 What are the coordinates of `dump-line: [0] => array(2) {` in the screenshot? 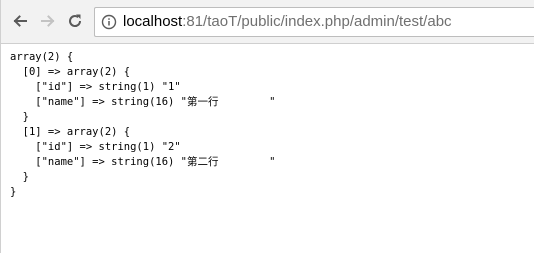 It's located at (70, 72).